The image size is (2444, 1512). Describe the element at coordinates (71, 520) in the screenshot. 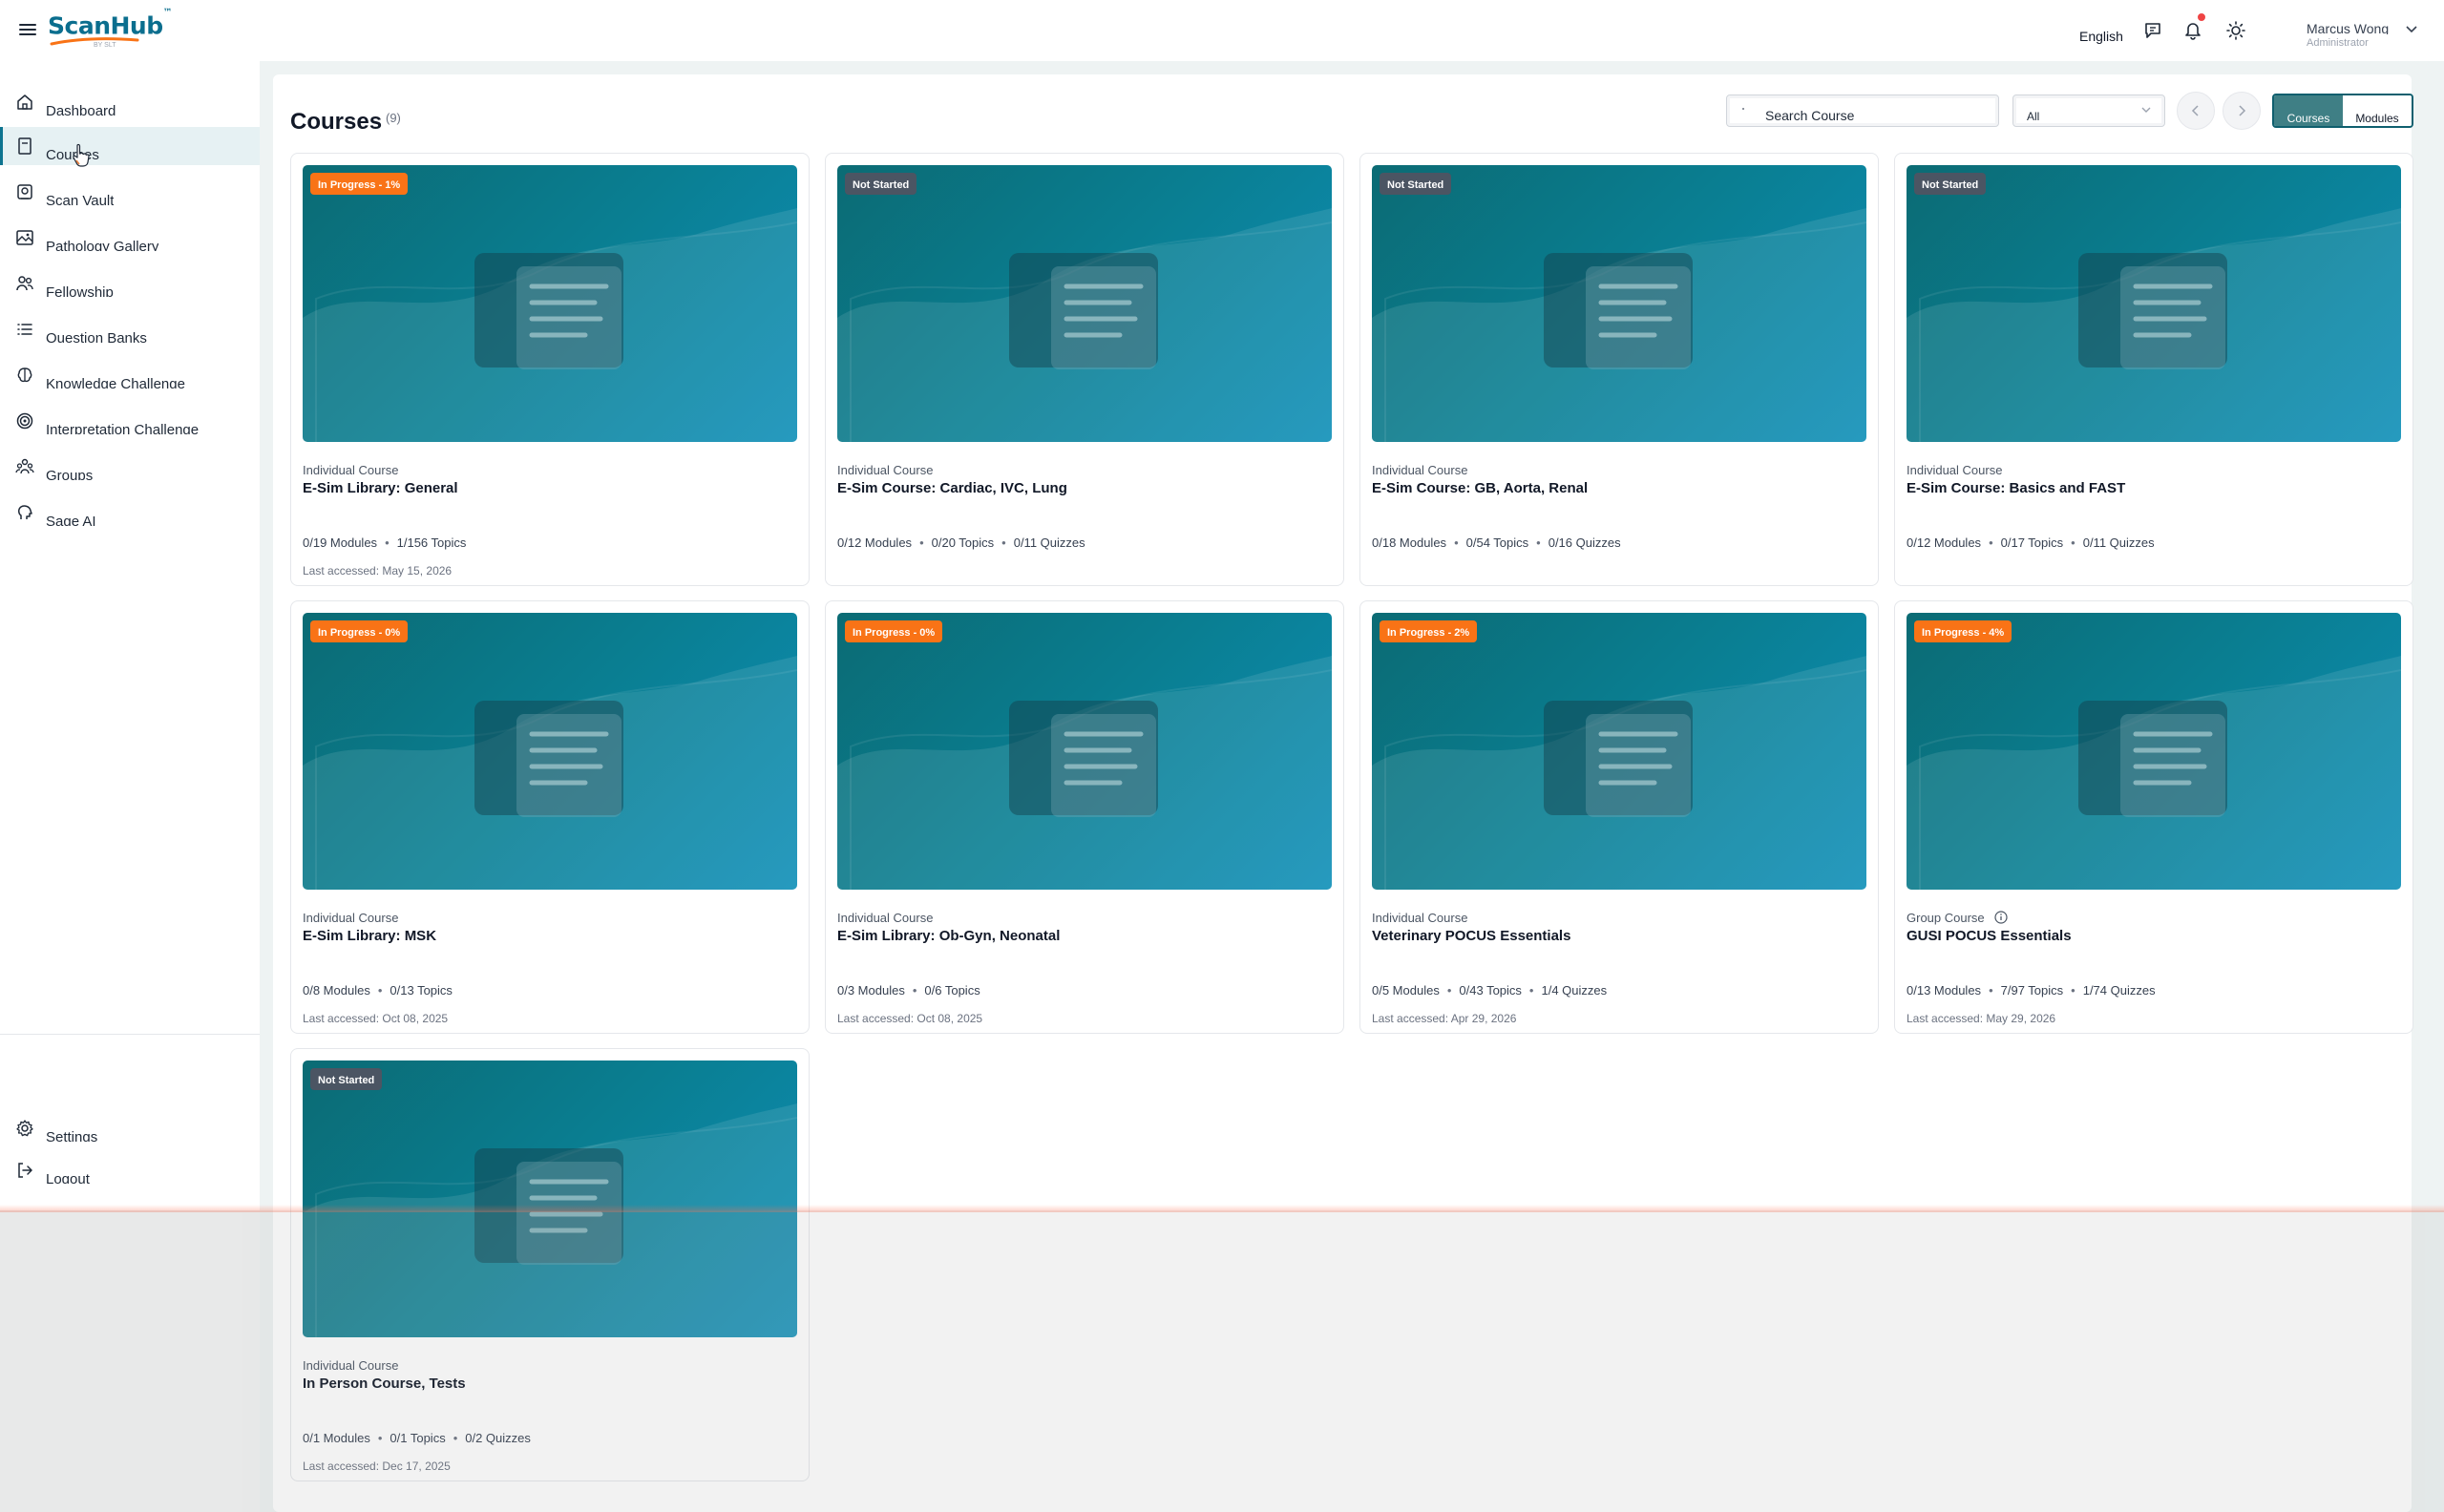

I see `sidebar-item-label: Sage AI` at that location.